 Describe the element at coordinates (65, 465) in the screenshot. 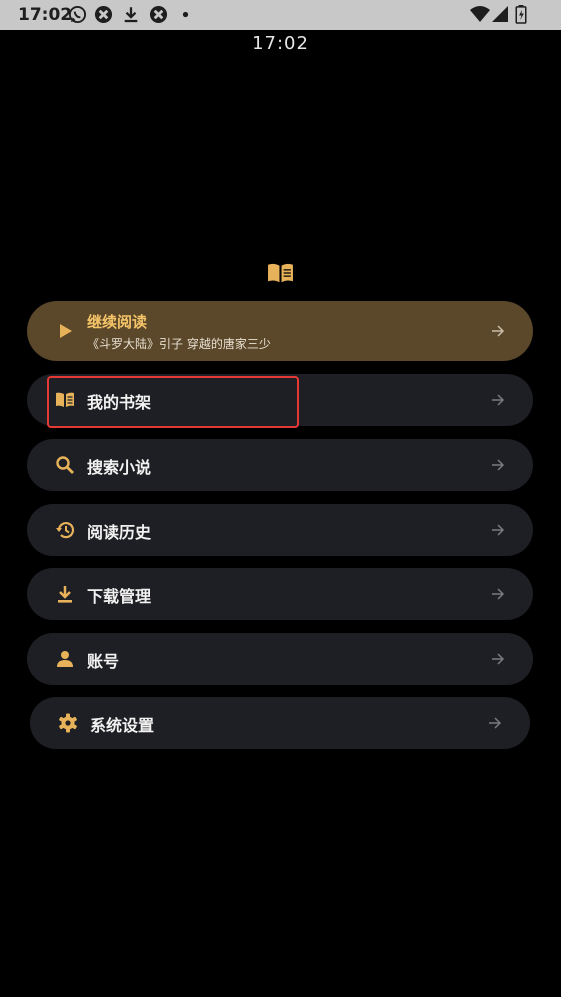

I see `search-icon` at that location.